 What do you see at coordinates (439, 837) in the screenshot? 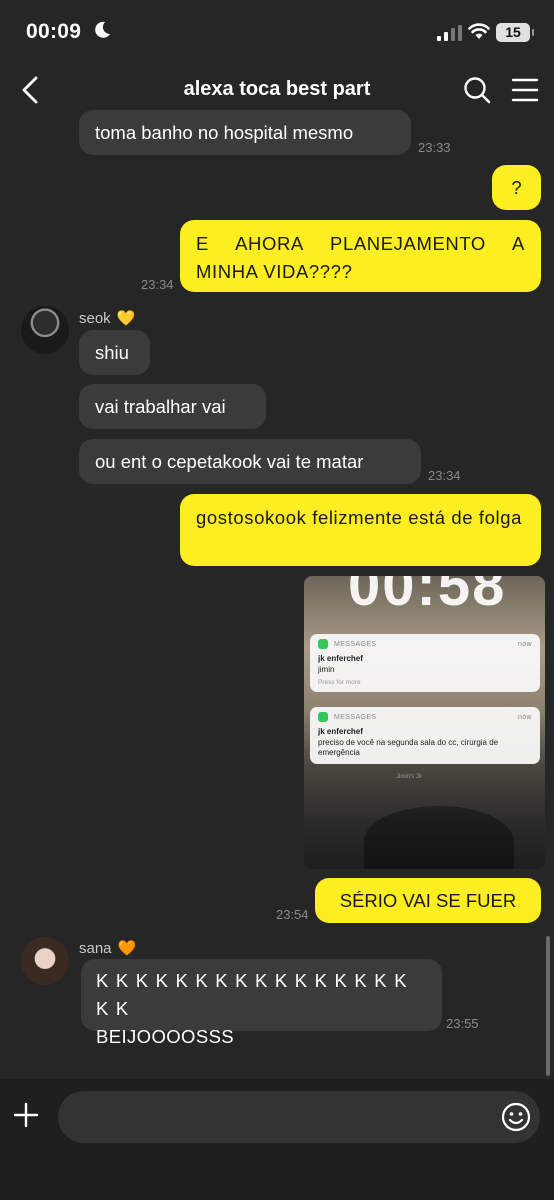
I see `photo-figure` at bounding box center [439, 837].